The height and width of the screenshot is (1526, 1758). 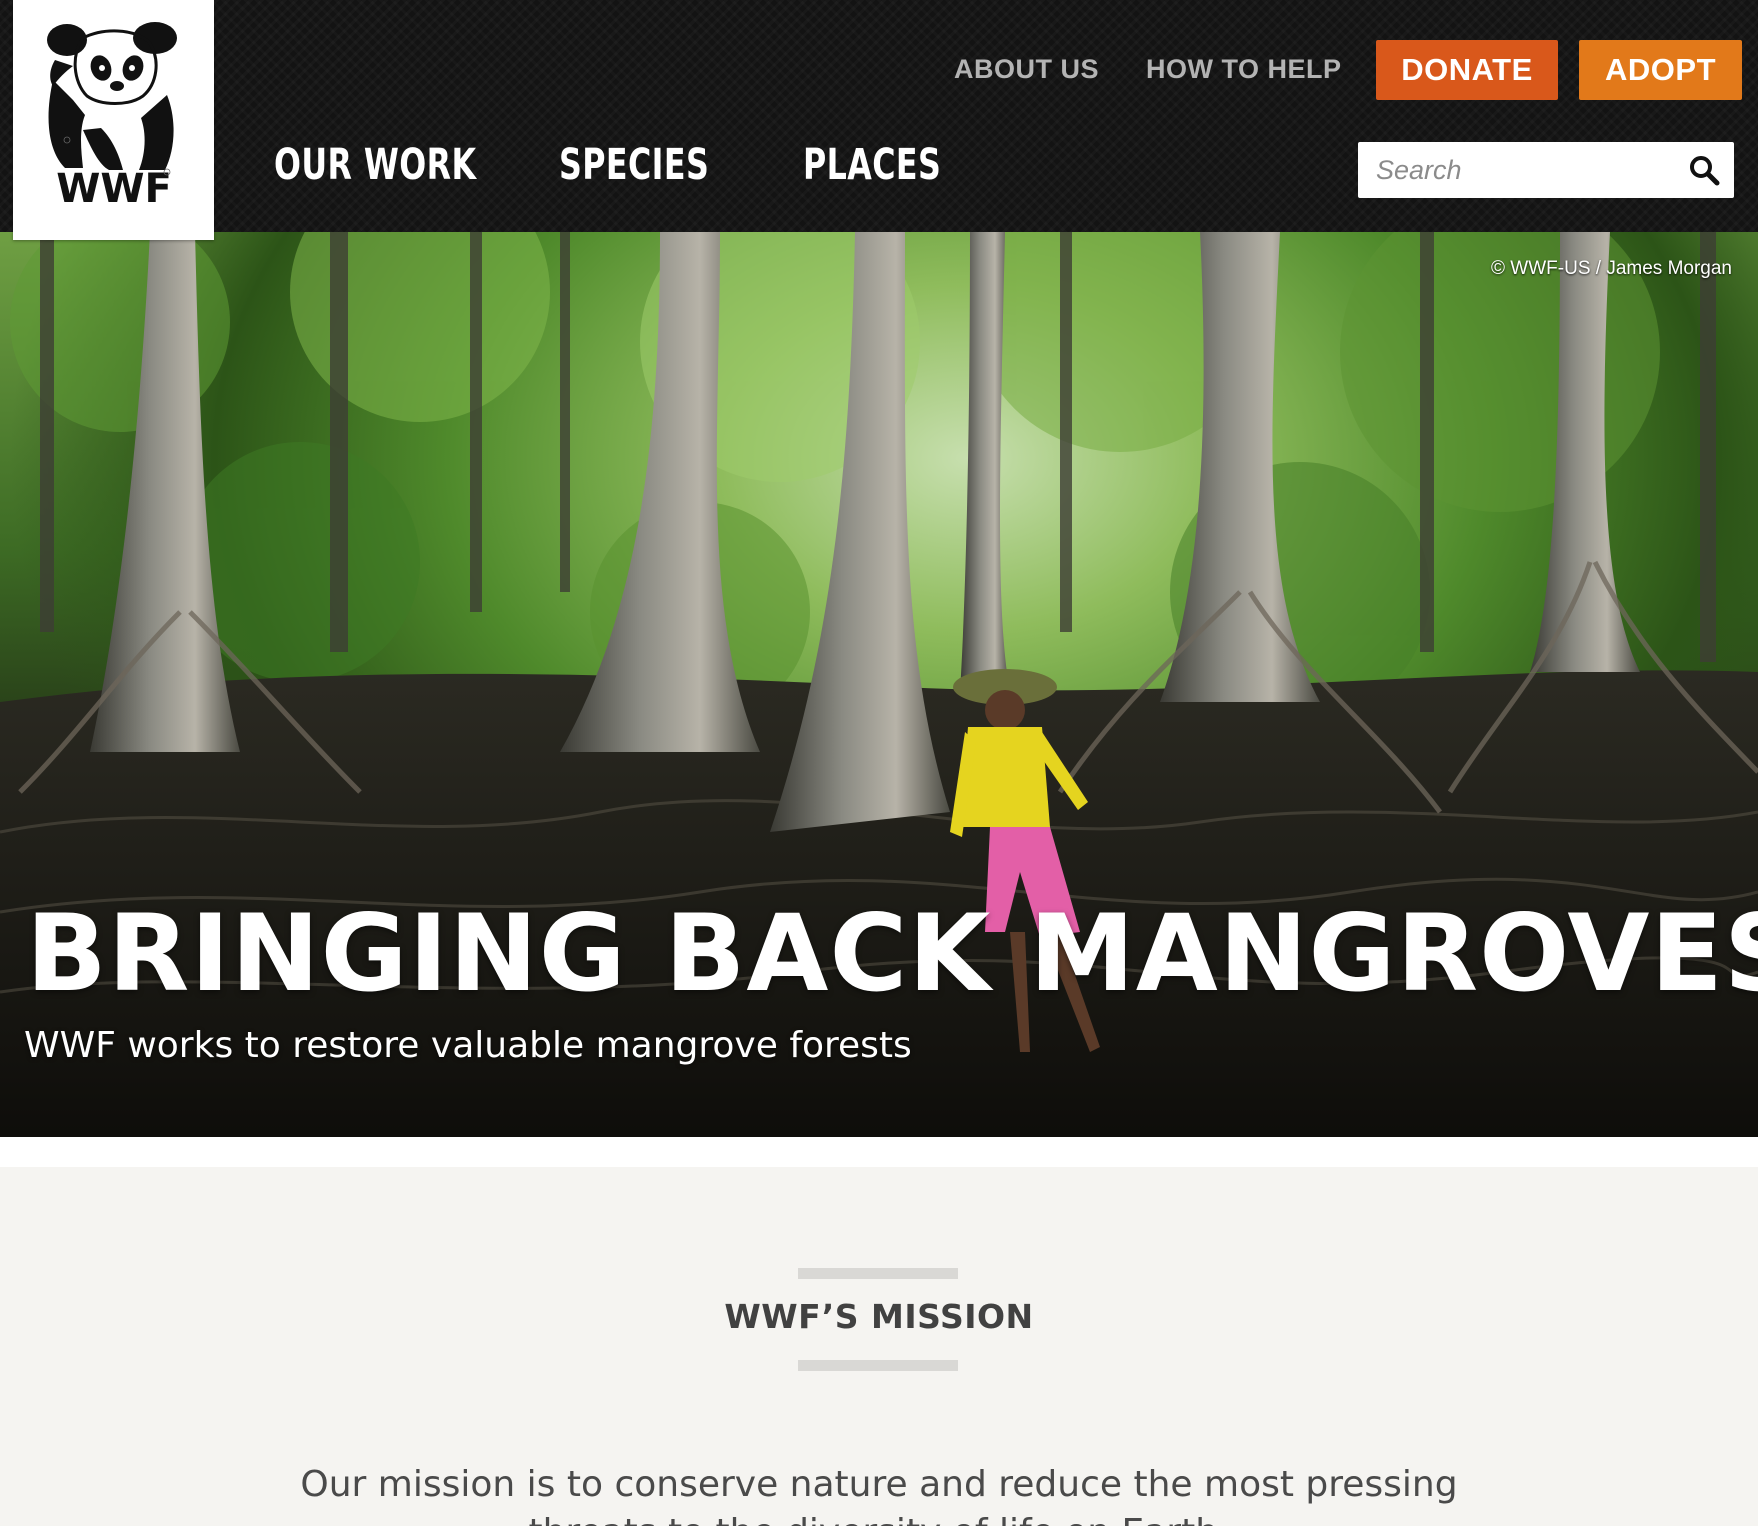 I want to click on mission-rule-bottom, so click(x=878, y=1365).